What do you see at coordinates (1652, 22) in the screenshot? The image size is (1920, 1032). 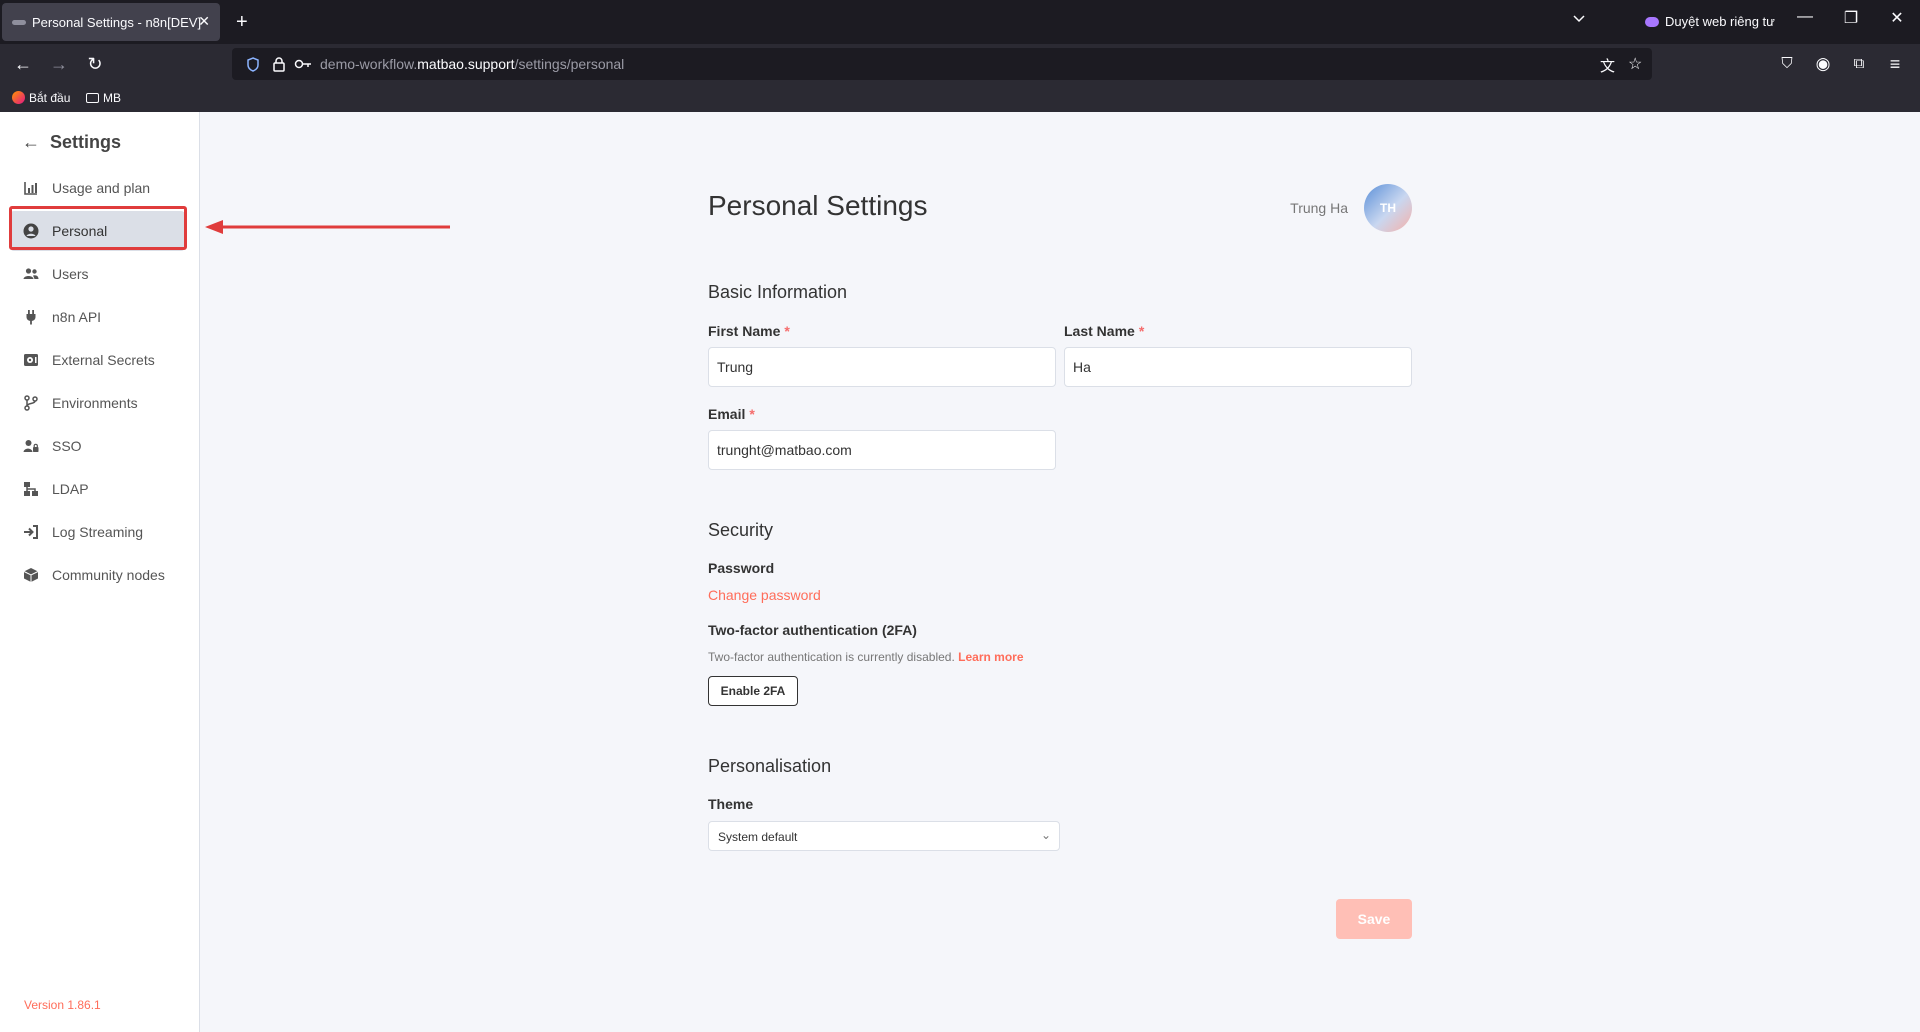 I see `private-mask-icon` at bounding box center [1652, 22].